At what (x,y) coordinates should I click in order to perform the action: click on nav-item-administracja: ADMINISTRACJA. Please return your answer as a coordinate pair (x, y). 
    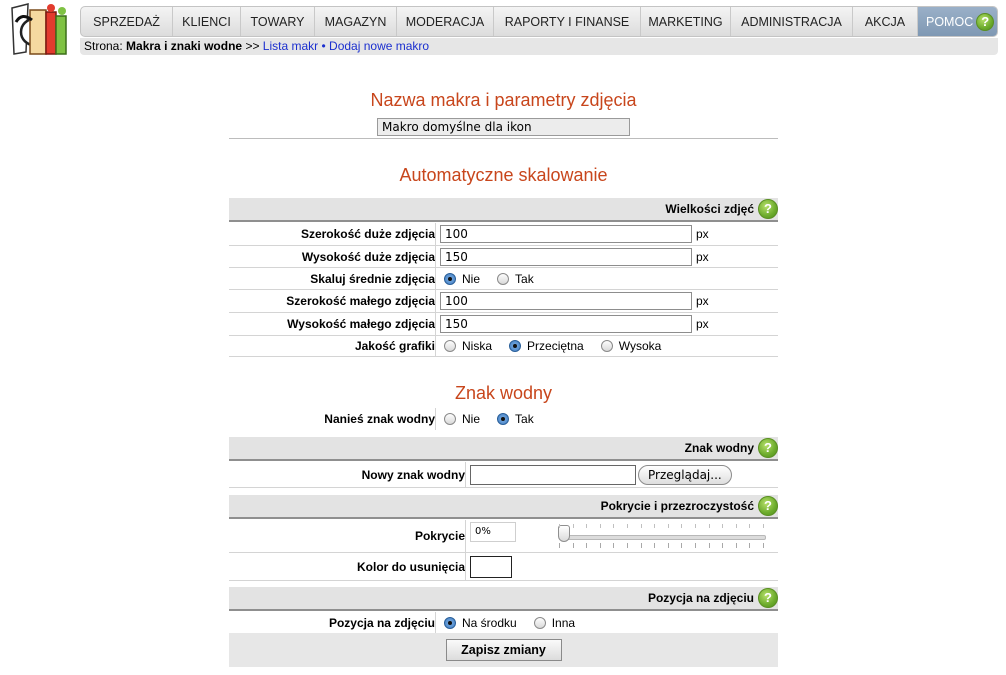
    Looking at the image, I should click on (792, 21).